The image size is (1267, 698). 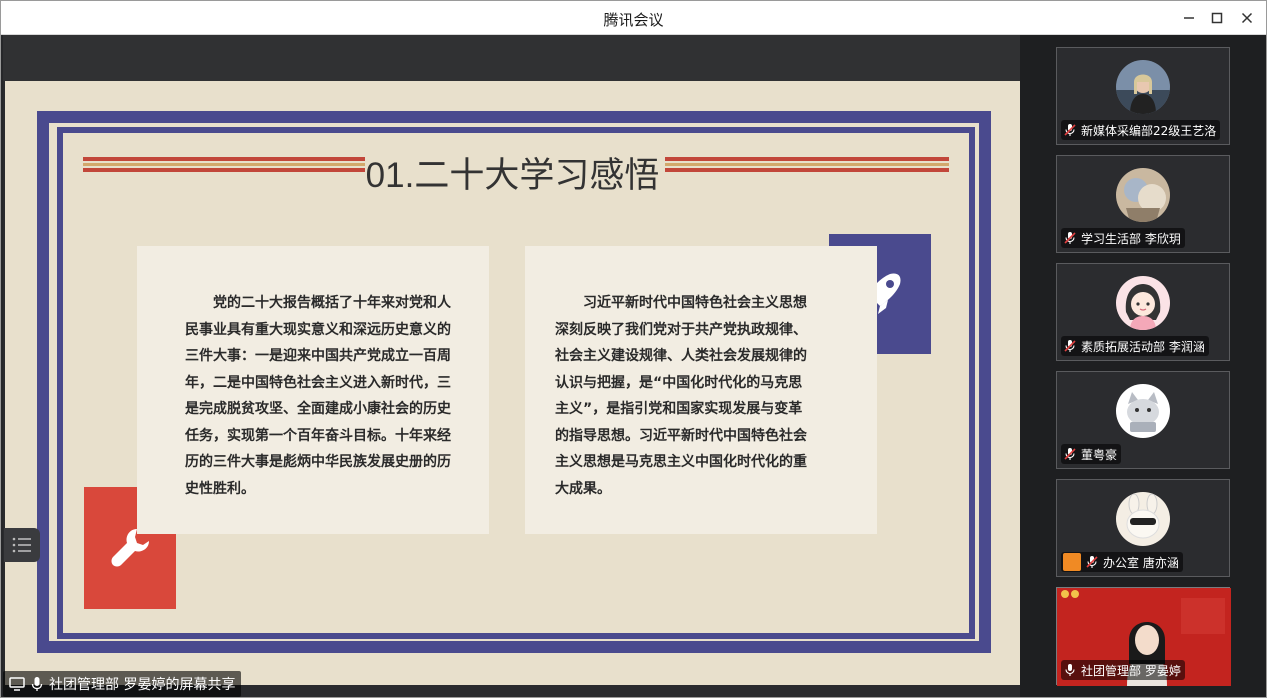 I want to click on list-icon, so click(x=21, y=545).